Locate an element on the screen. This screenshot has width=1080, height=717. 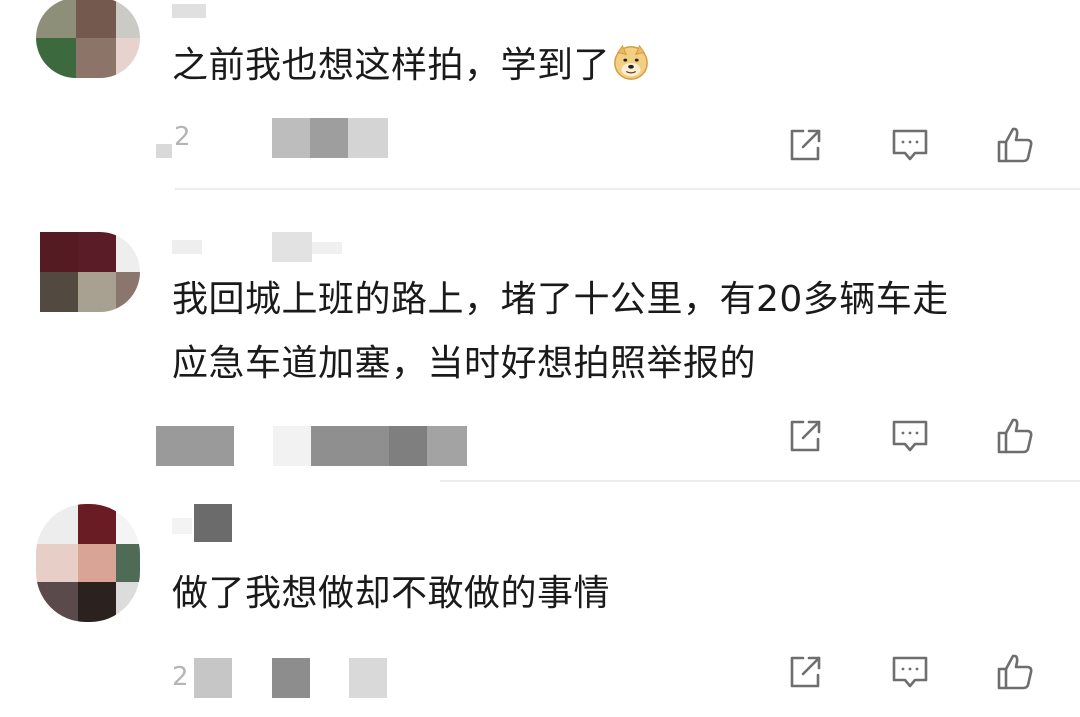
comment-text: 之前我也想这样拍，学到了 is located at coordinates (411, 66).